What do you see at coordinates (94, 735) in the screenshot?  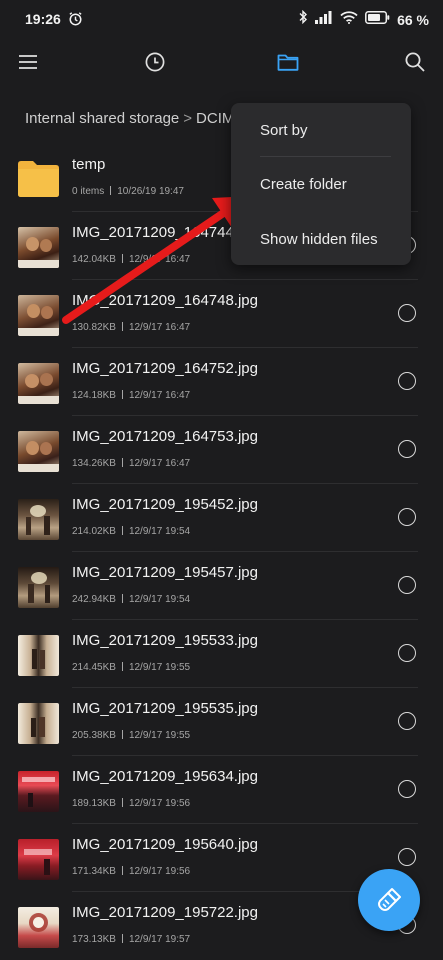 I see `file-size: 205.38KB` at bounding box center [94, 735].